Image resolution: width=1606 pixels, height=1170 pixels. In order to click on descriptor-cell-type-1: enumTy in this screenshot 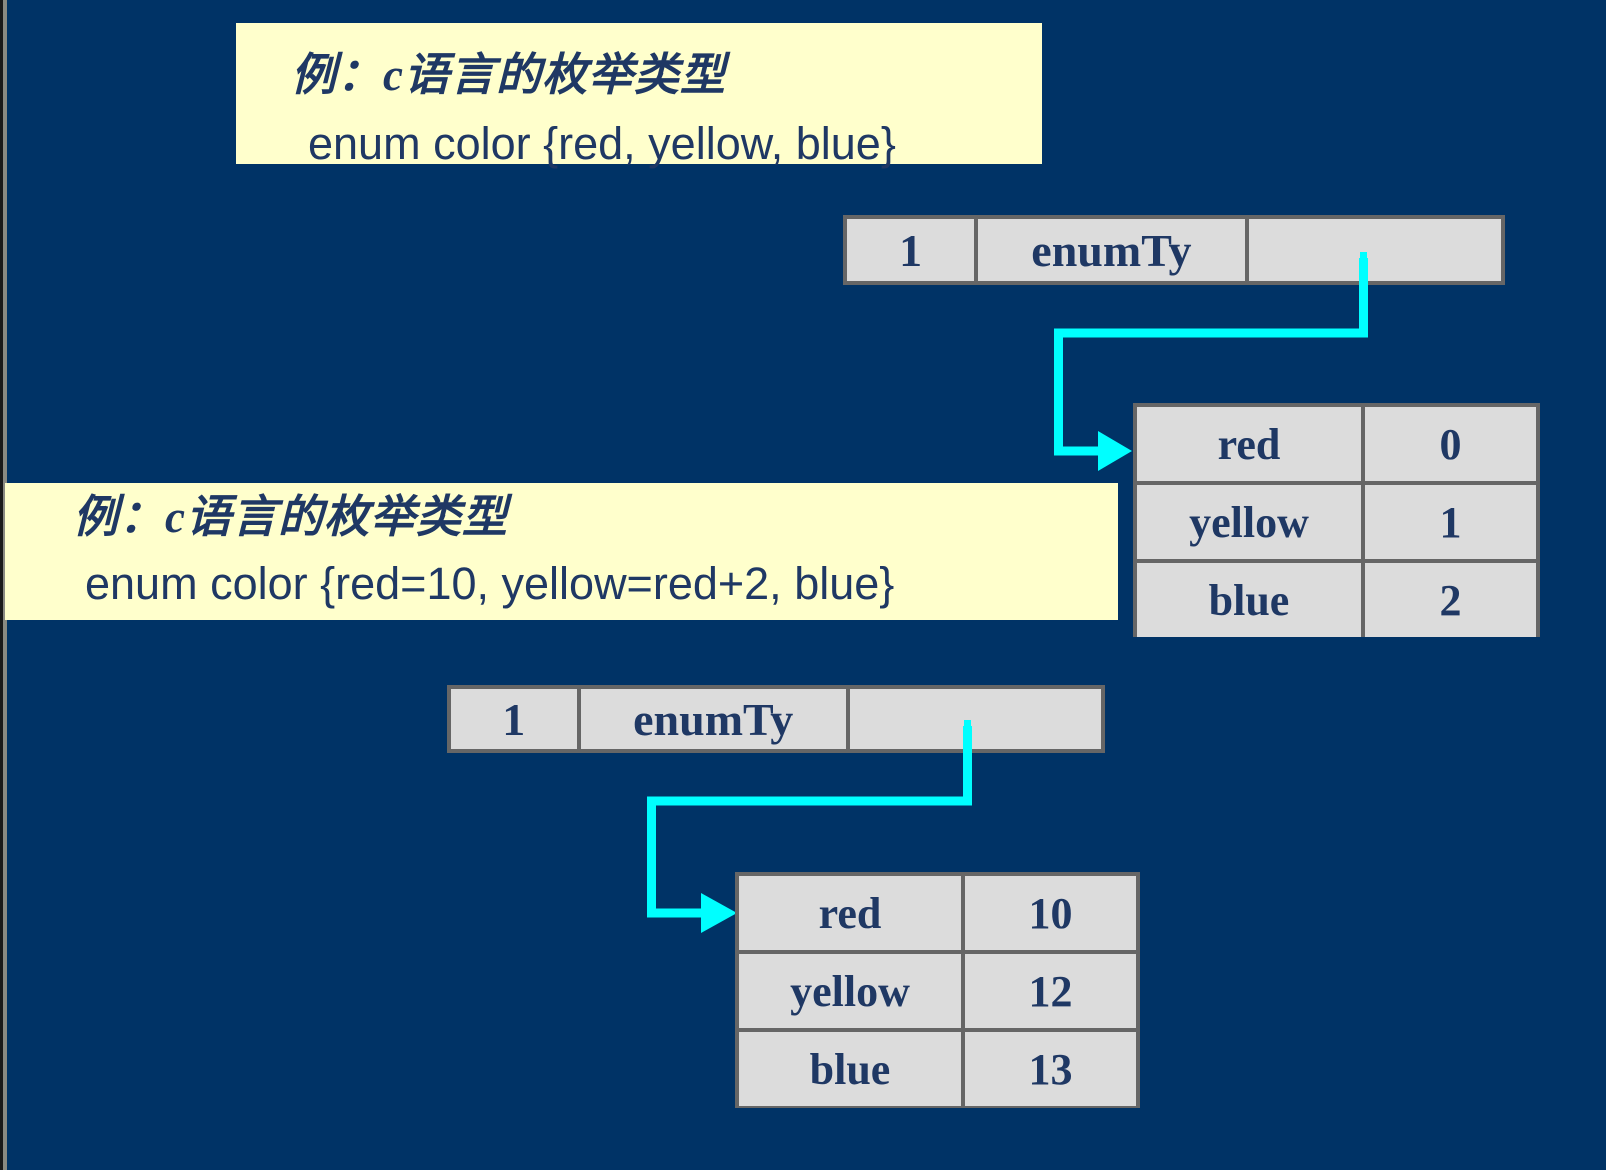, I will do `click(1111, 250)`.